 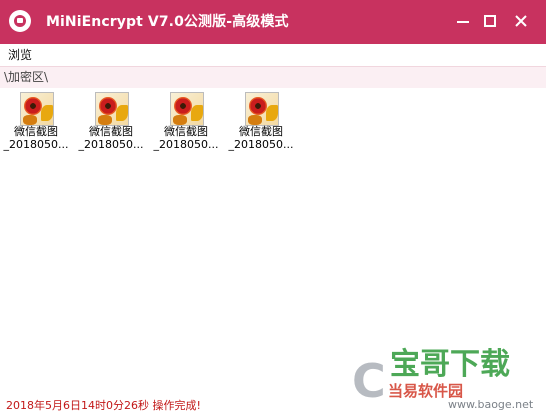 I want to click on minimize-icon, so click(x=463, y=22).